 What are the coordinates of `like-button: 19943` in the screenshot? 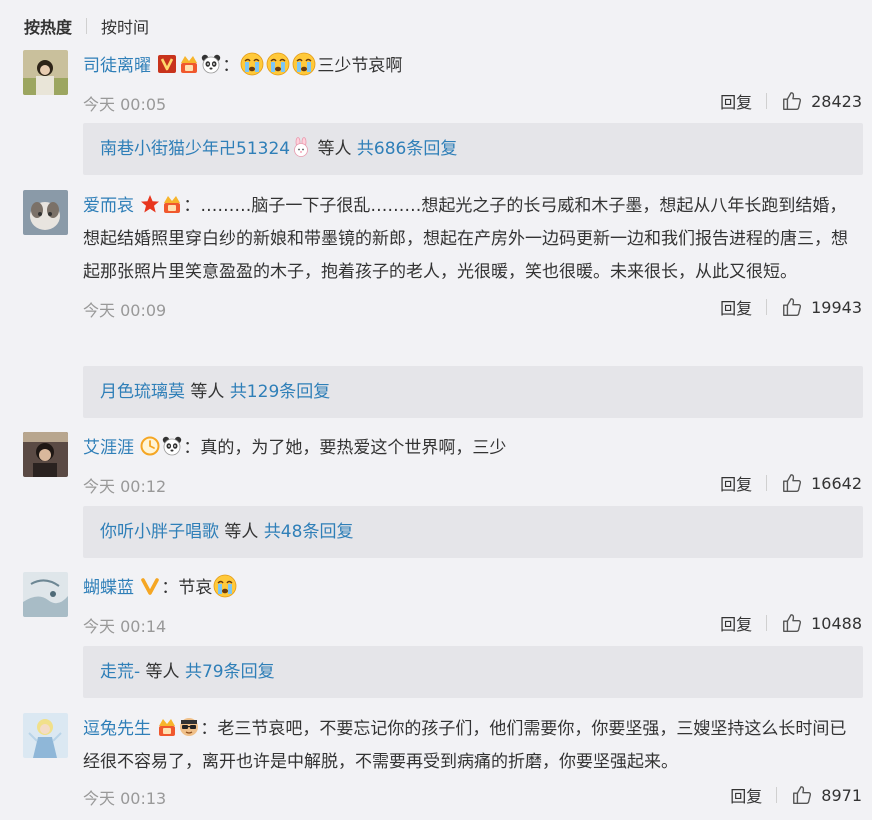 It's located at (821, 307).